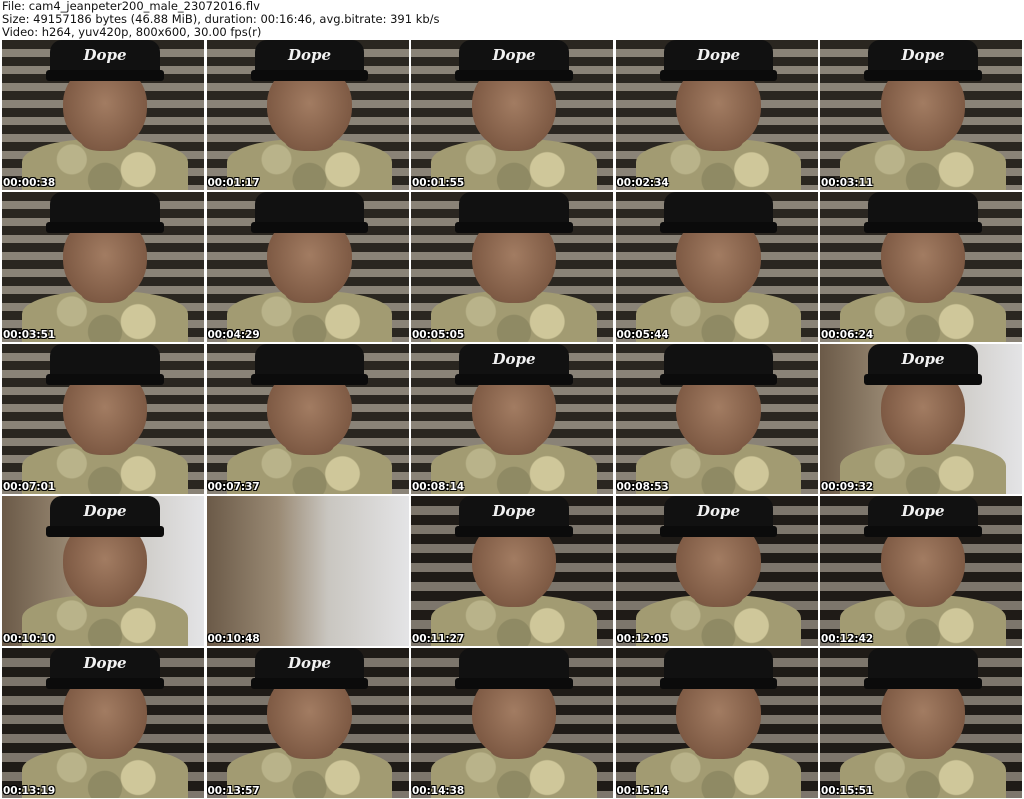 The height and width of the screenshot is (799, 1024). Describe the element at coordinates (103, 419) in the screenshot. I see `thumbnail: 00:07:01` at that location.